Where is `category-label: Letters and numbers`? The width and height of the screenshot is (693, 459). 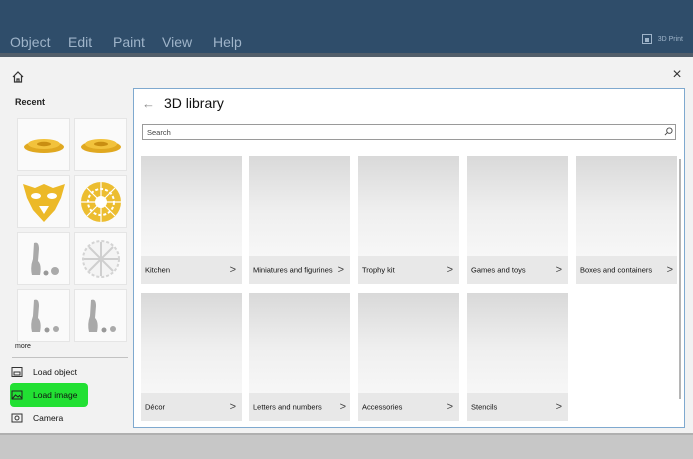
category-label: Letters and numbers is located at coordinates (287, 407).